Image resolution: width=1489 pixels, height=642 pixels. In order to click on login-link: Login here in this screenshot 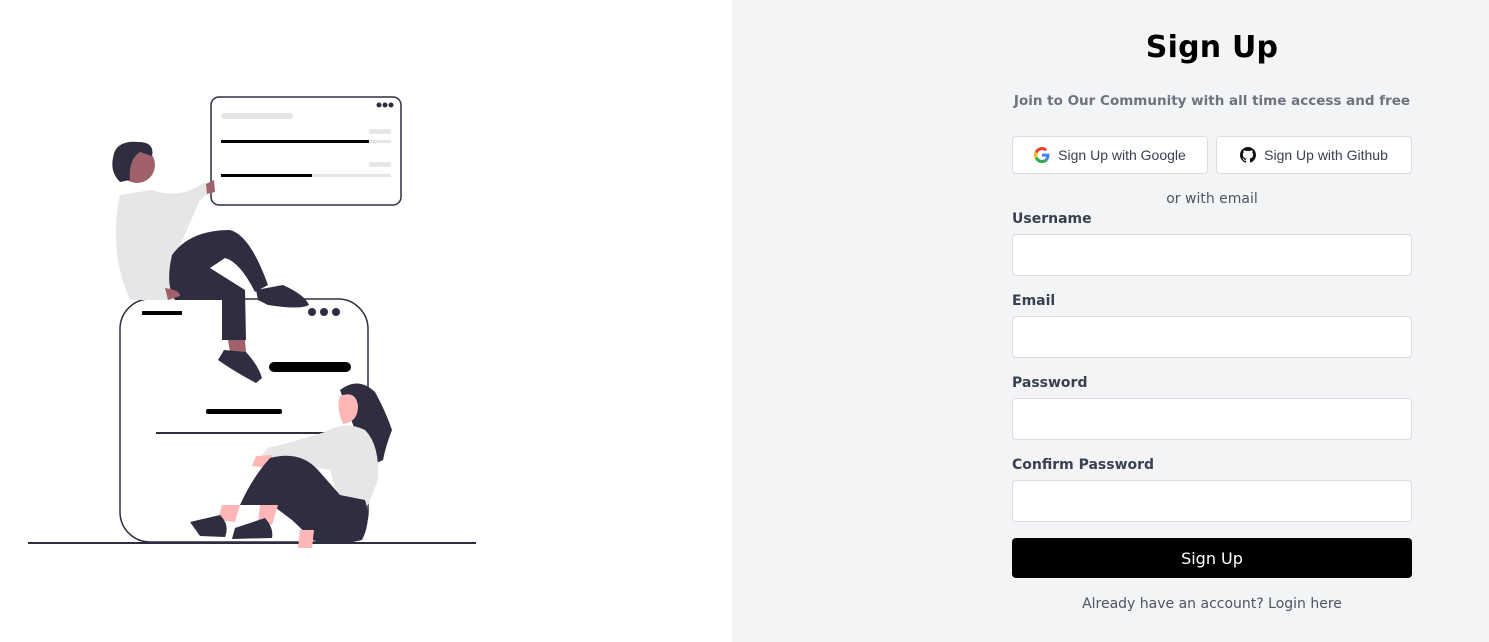, I will do `click(1305, 604)`.